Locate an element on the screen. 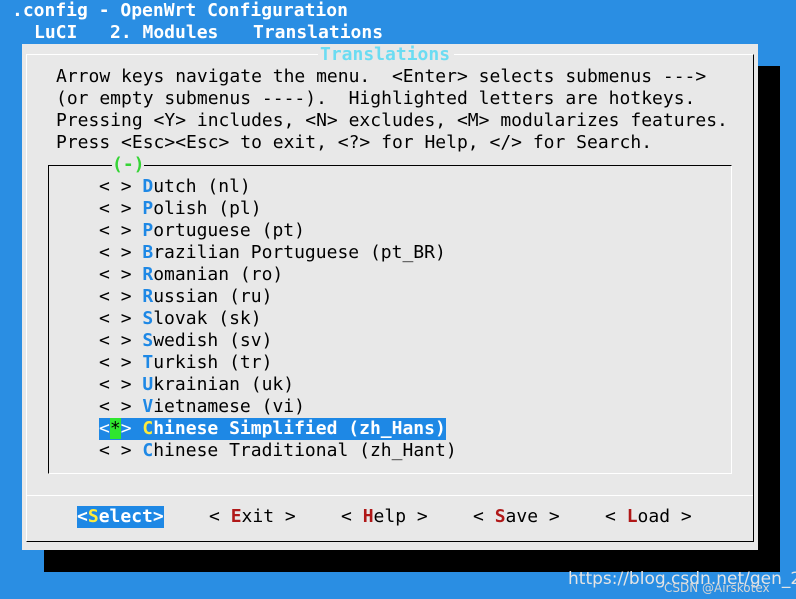  item-tag: (sv) is located at coordinates (245, 340).